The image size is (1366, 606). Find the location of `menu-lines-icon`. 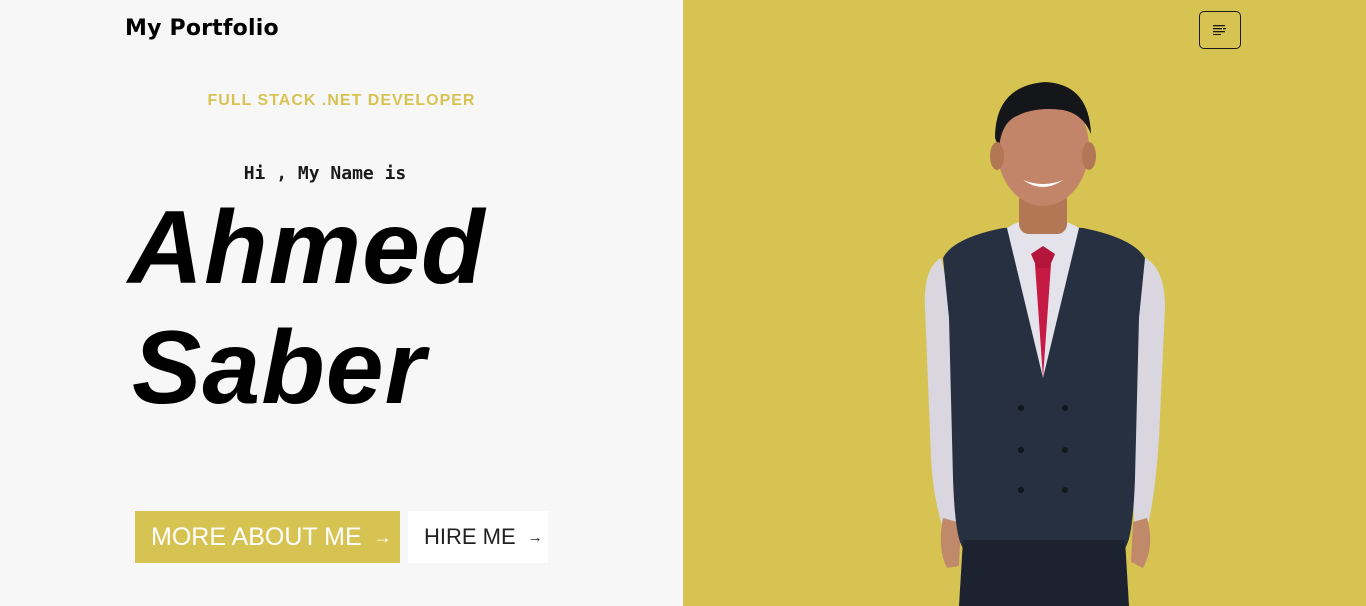

menu-lines-icon is located at coordinates (1219, 30).